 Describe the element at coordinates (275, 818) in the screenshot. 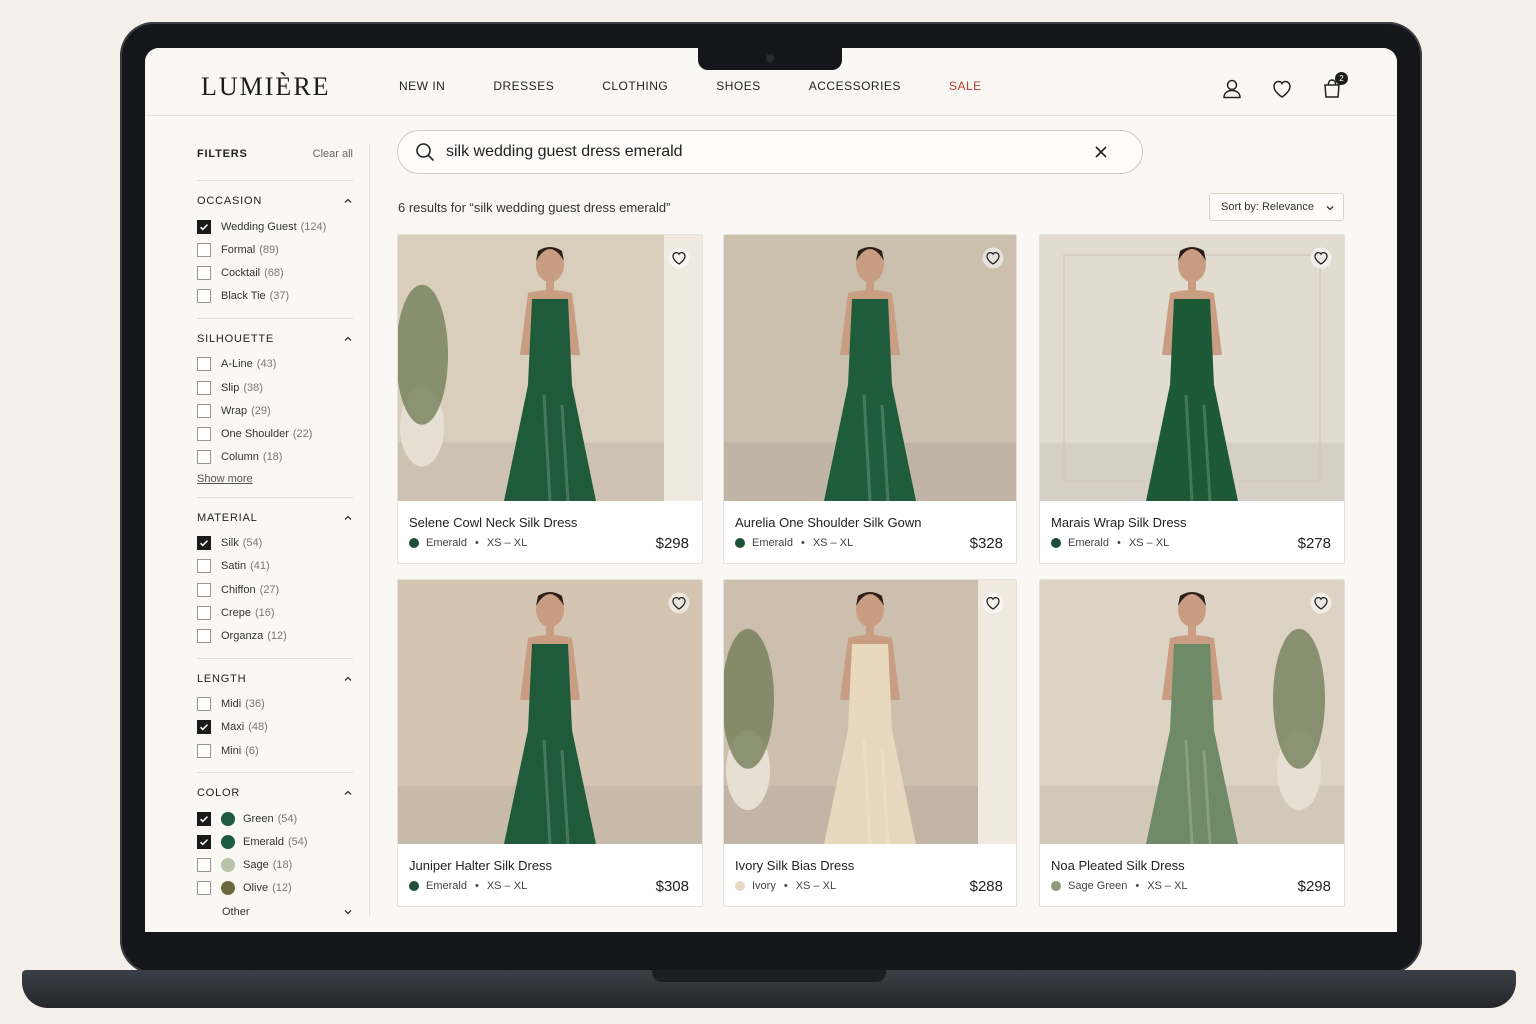

I see `filter-option-green: Green (54)` at that location.